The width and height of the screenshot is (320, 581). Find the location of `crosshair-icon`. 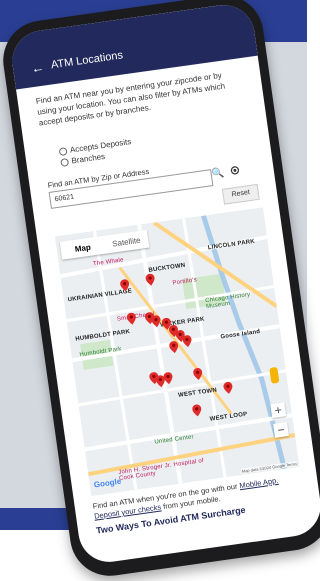

crosshair-icon is located at coordinates (235, 170).